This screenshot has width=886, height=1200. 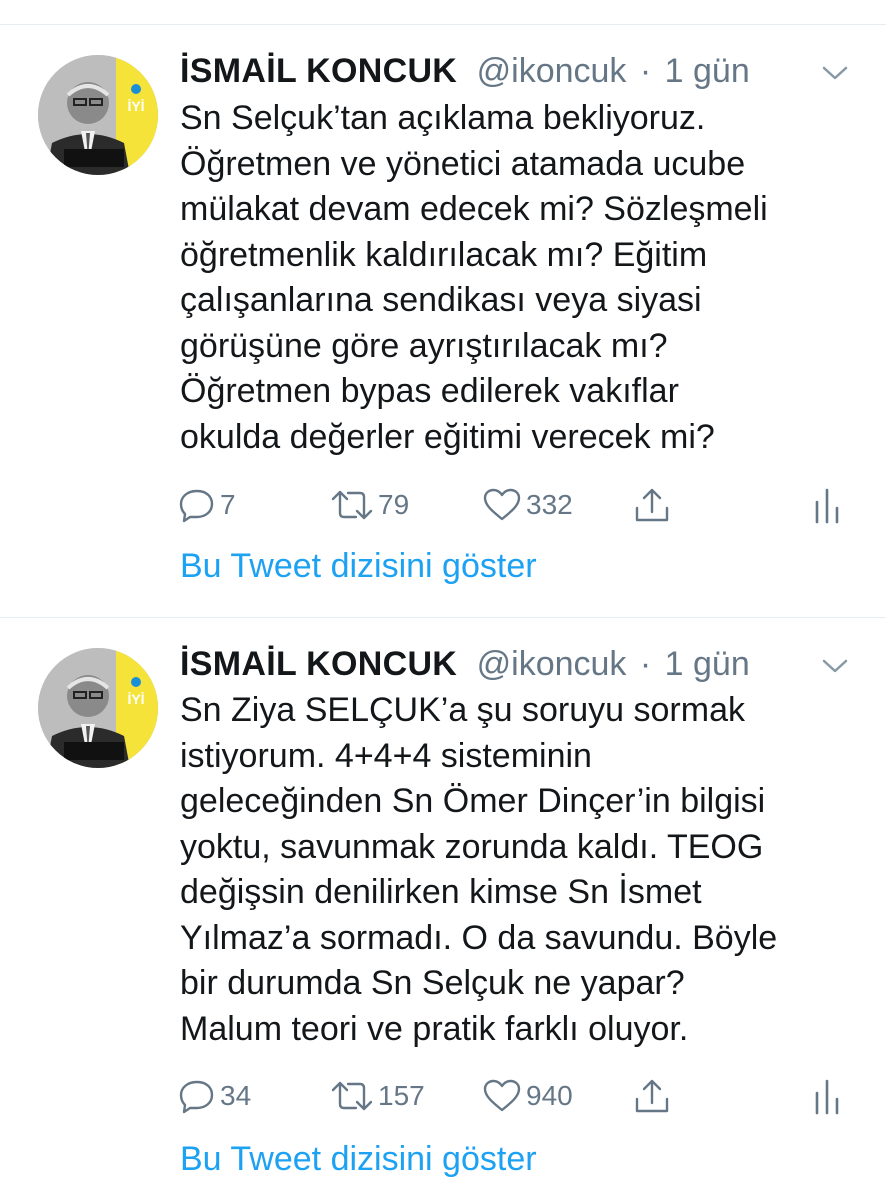 What do you see at coordinates (434, 1028) in the screenshot?
I see `tweet-line: Malum teori ve pratik farklı oluyor.` at bounding box center [434, 1028].